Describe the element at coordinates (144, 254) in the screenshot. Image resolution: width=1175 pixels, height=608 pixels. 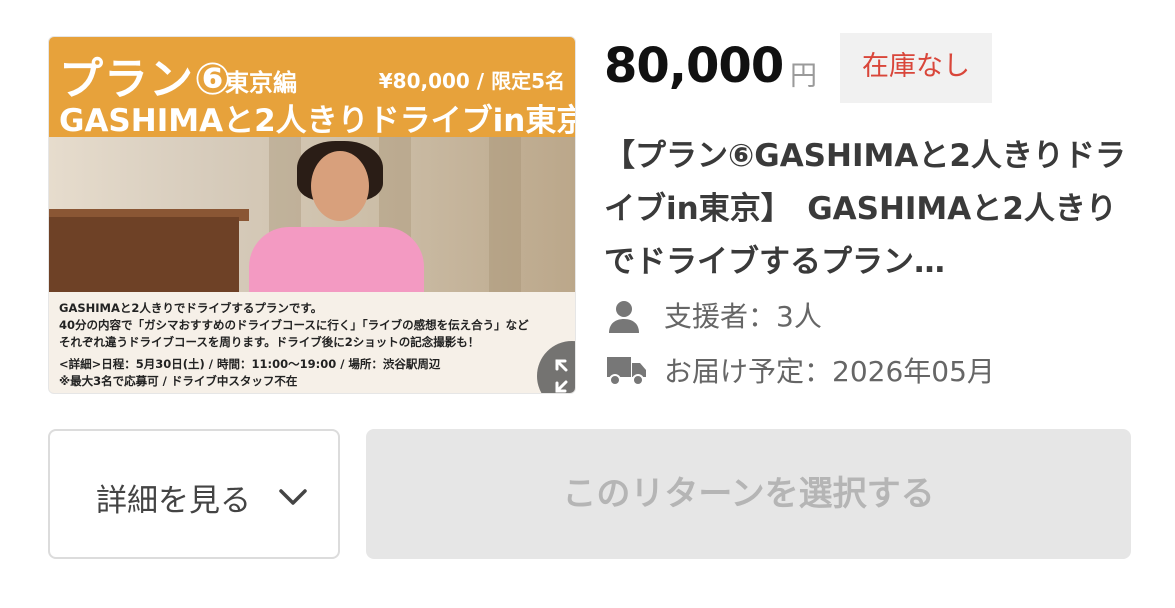
I see `piano-shape` at that location.